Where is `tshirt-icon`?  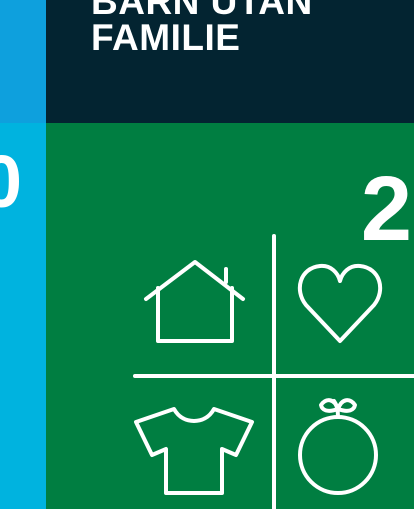
tshirt-icon is located at coordinates (194, 451).